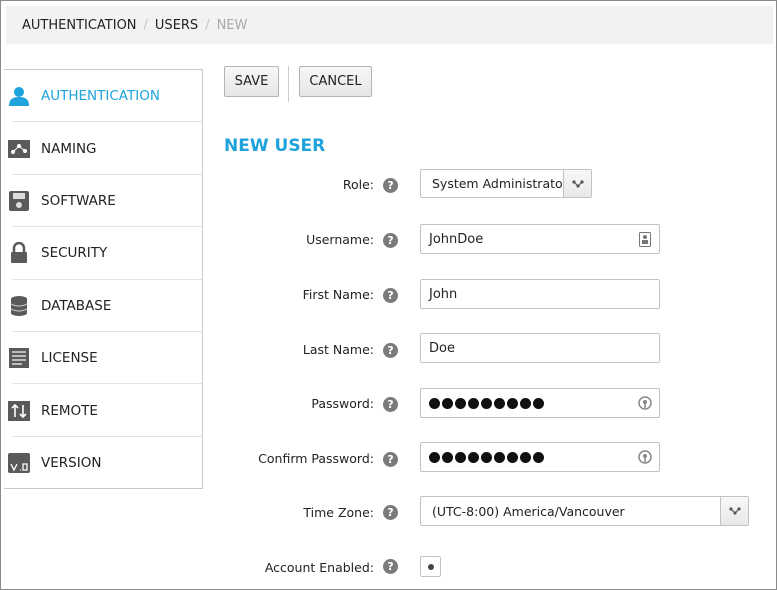 Image resolution: width=777 pixels, height=590 pixels. What do you see at coordinates (69, 410) in the screenshot?
I see `sidebar-item-label: REMOTE` at bounding box center [69, 410].